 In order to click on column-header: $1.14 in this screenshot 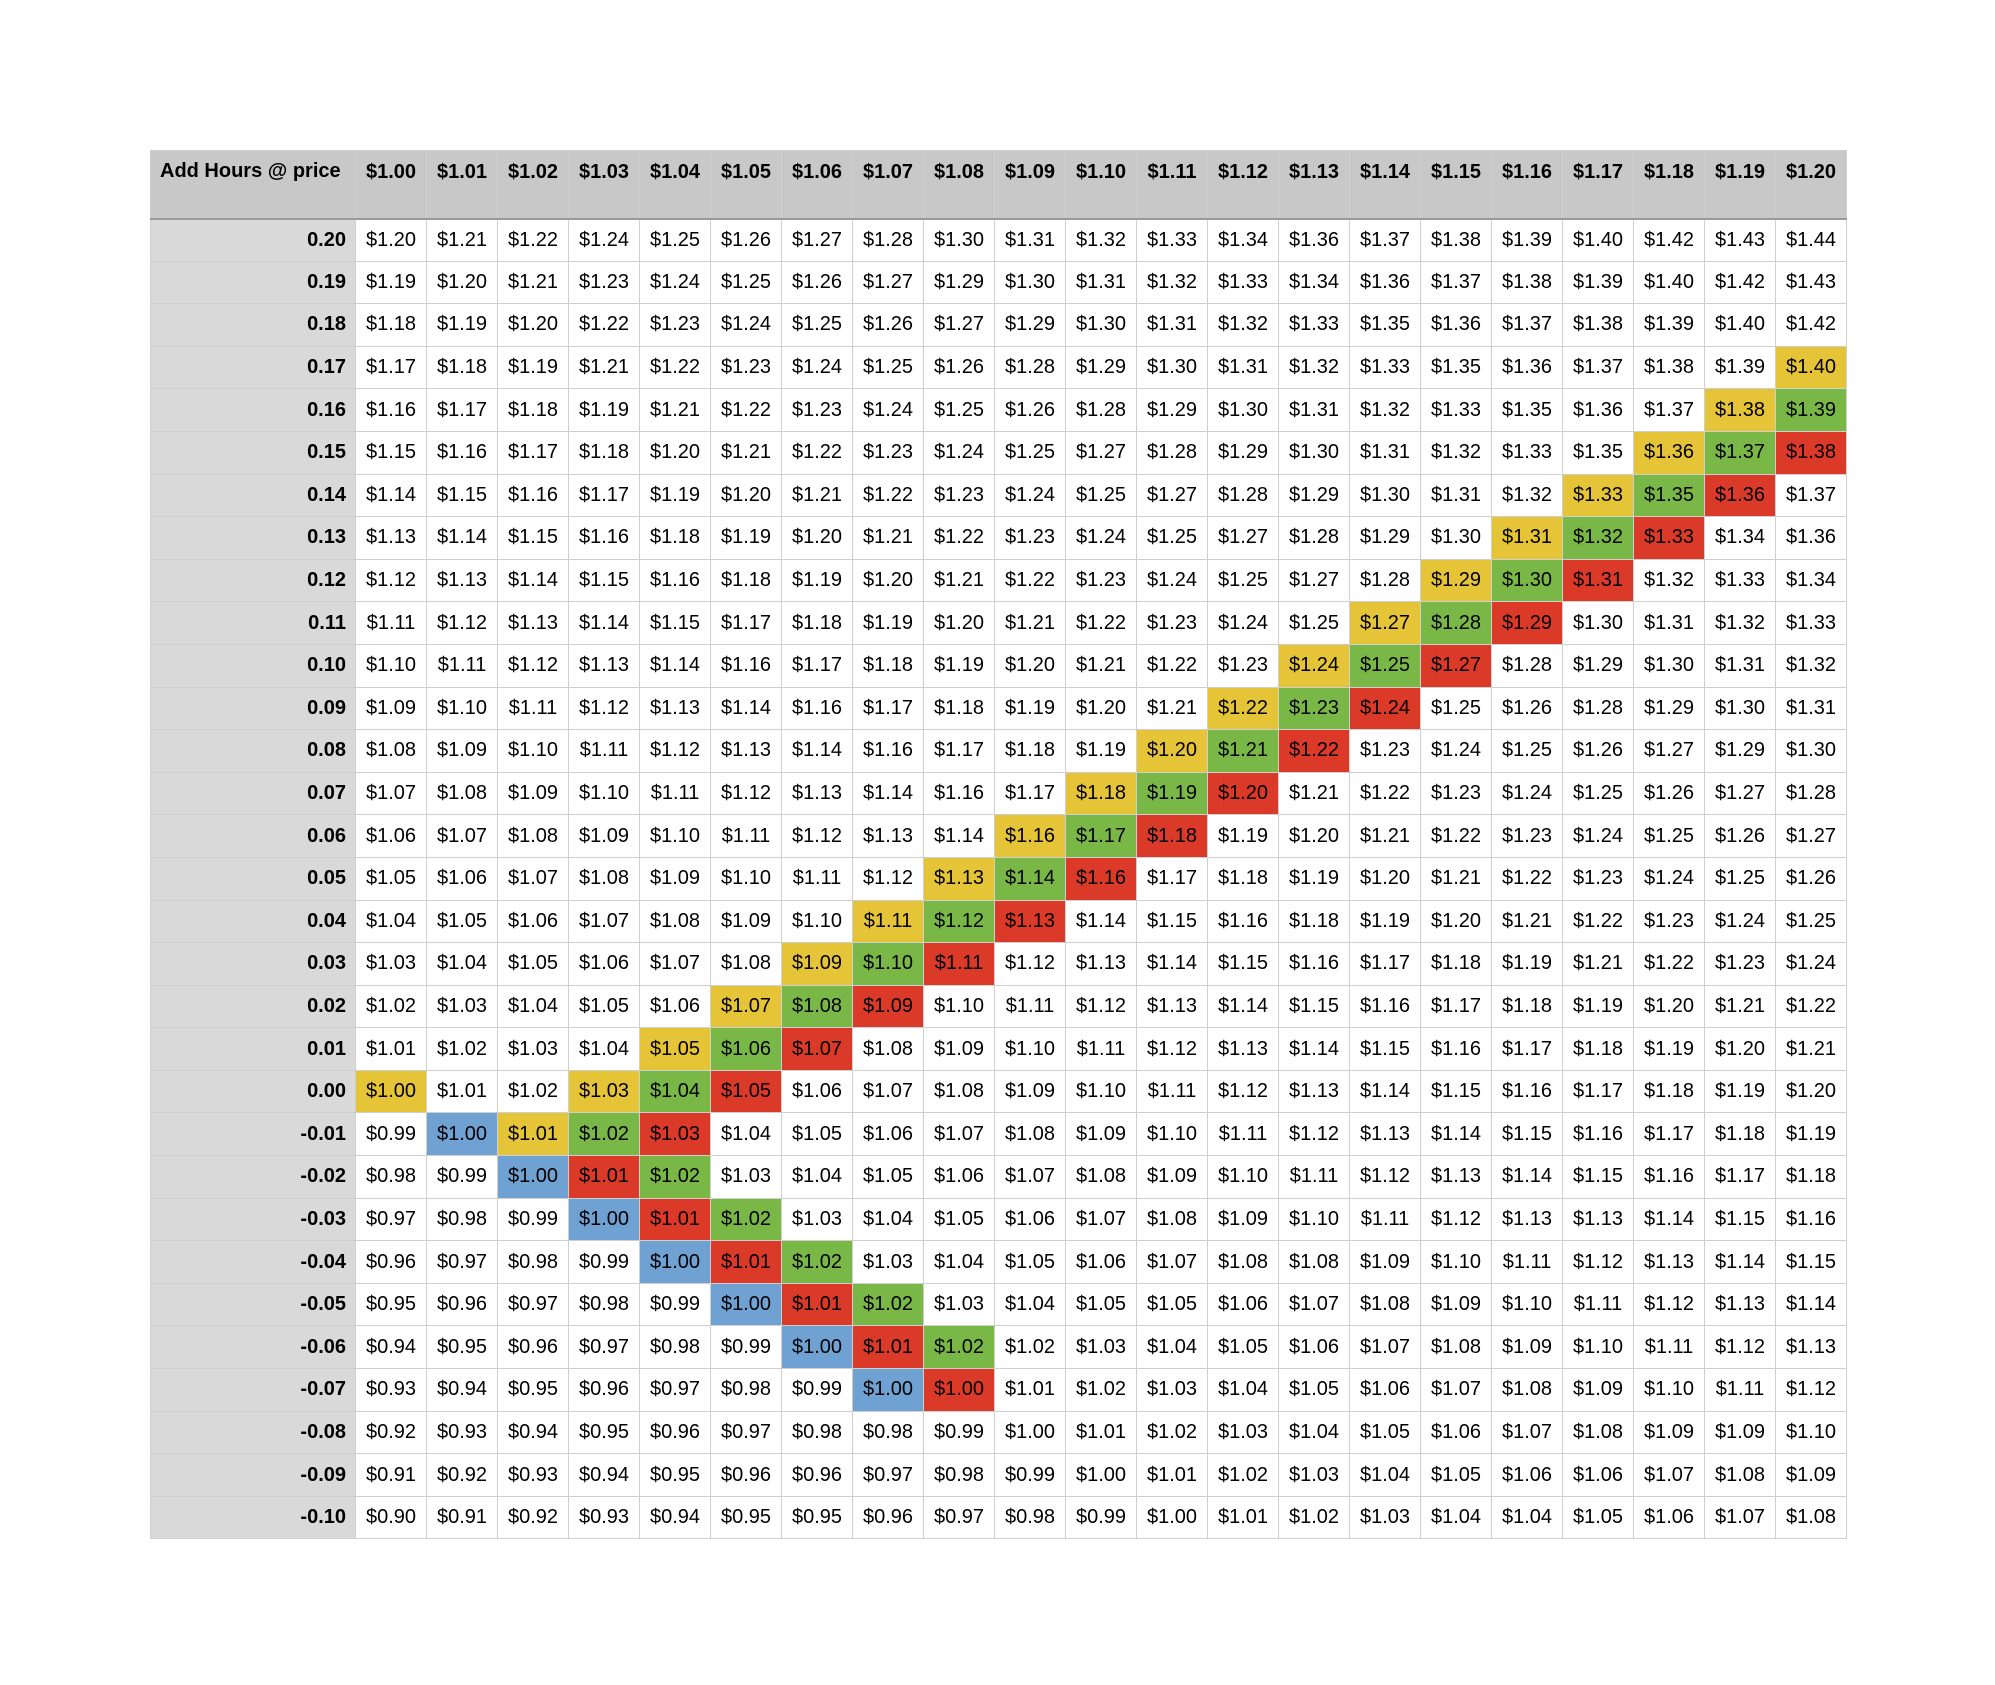, I will do `click(1385, 185)`.